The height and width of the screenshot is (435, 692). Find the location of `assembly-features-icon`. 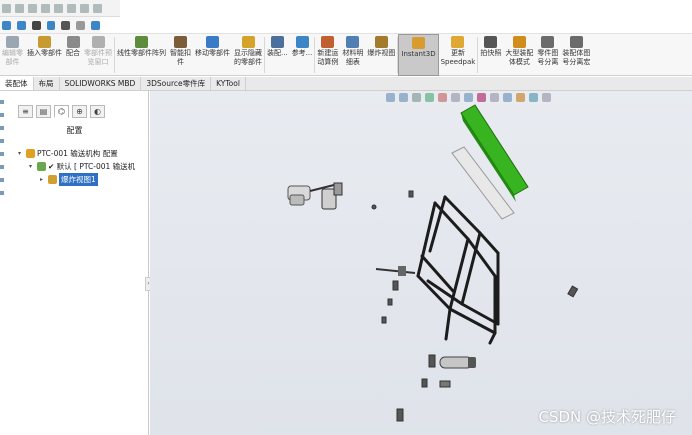

assembly-features-icon is located at coordinates (277, 42).